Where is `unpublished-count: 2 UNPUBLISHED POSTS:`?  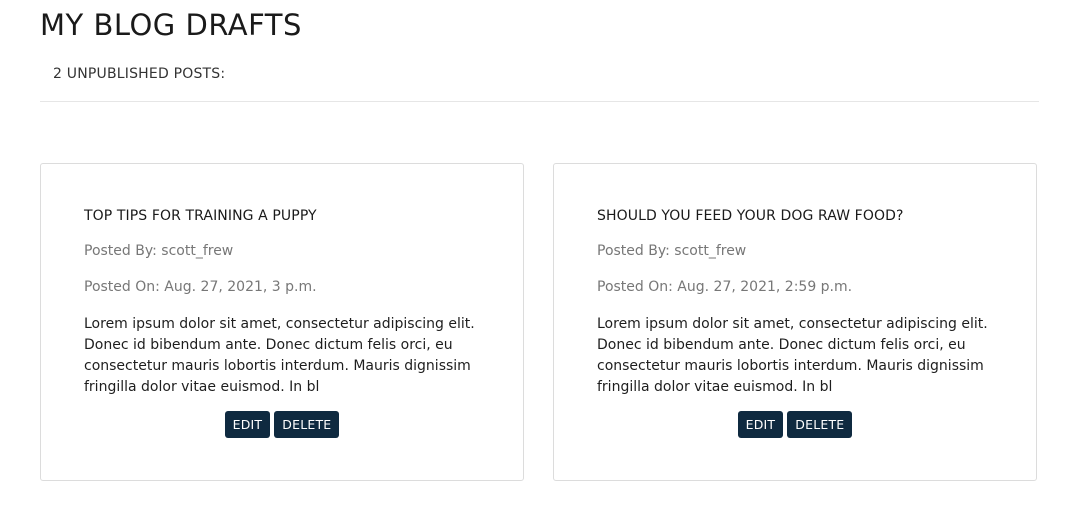
unpublished-count: 2 UNPUBLISHED POSTS: is located at coordinates (139, 74).